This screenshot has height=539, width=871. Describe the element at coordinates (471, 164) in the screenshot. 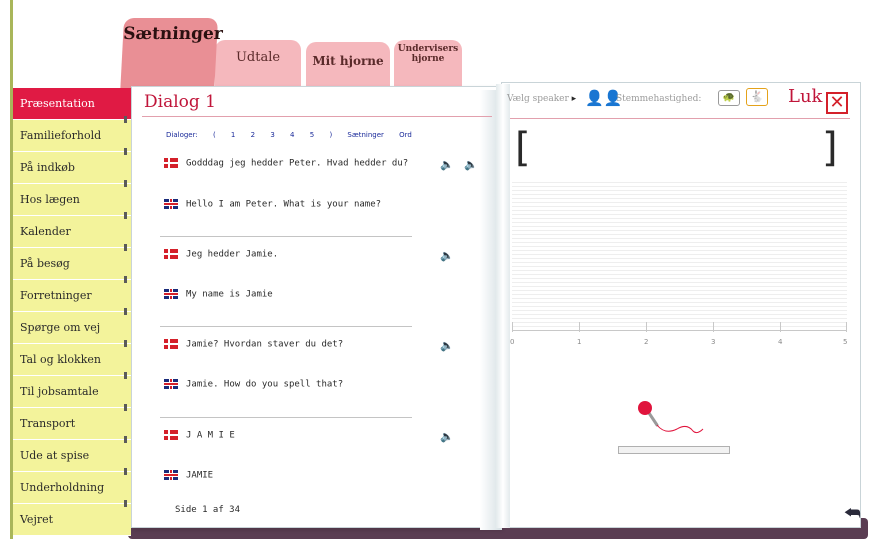

I see `speaker-slow-icon: 🔈` at that location.